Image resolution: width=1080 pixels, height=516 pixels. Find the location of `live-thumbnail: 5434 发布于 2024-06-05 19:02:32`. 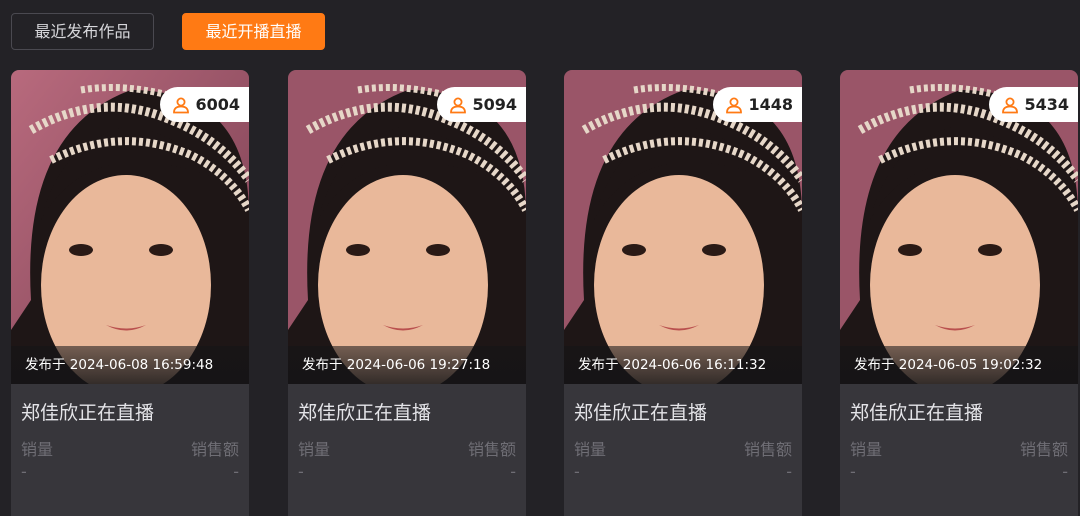

live-thumbnail: 5434 发布于 2024-06-05 19:02:32 is located at coordinates (959, 227).